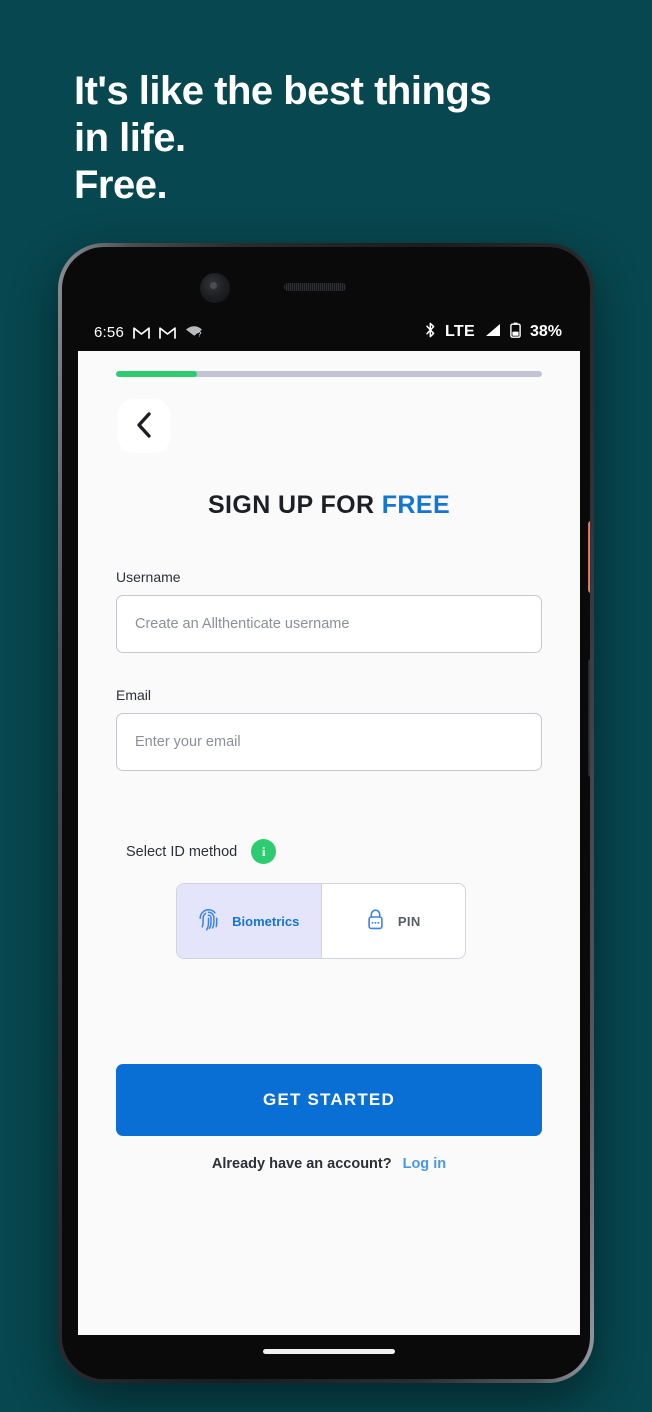 This screenshot has width=652, height=1412. What do you see at coordinates (208, 921) in the screenshot?
I see `fingerprint-icon` at bounding box center [208, 921].